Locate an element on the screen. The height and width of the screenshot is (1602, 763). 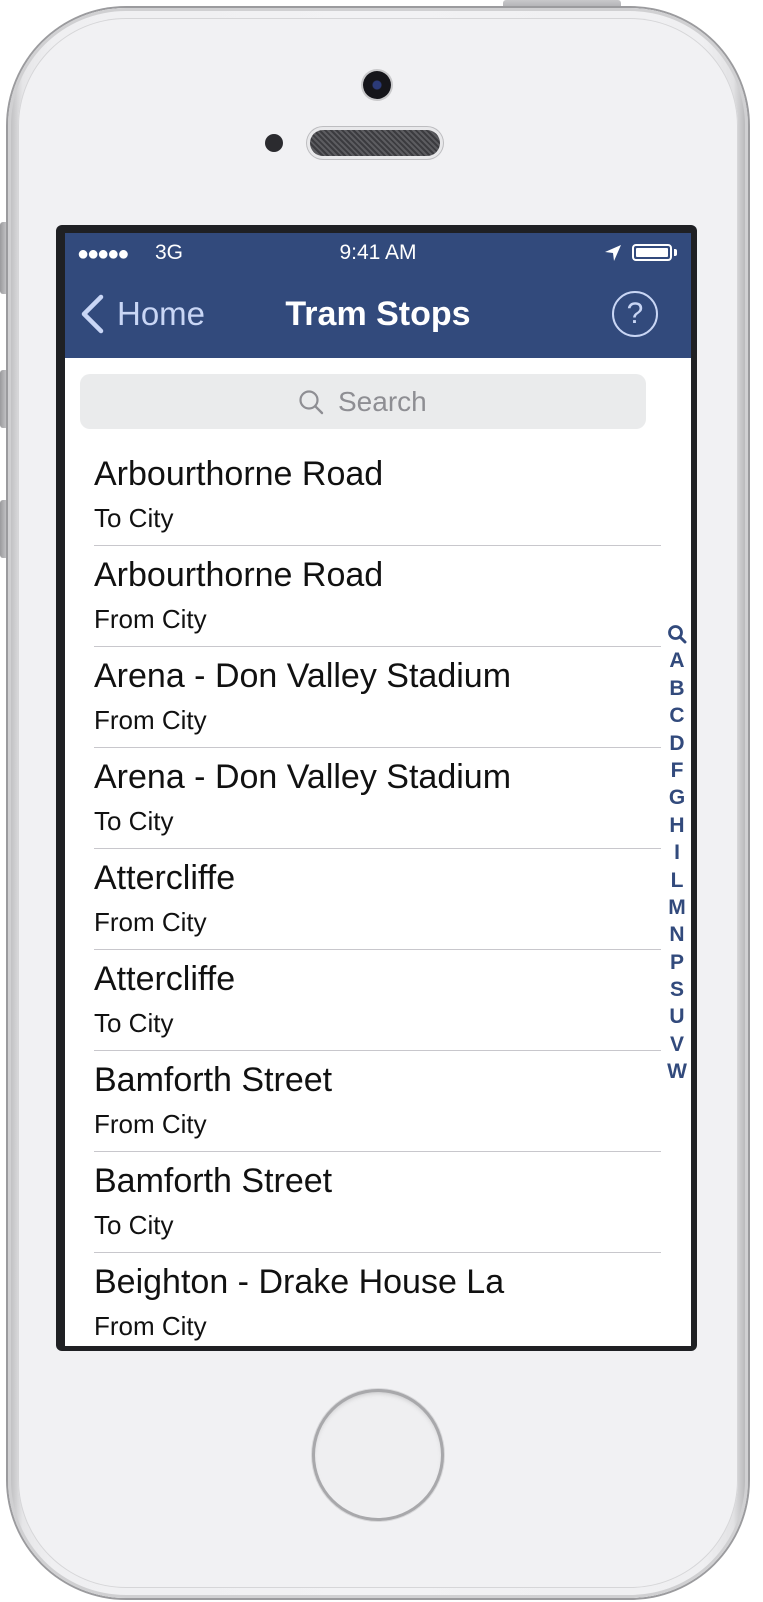
status-bar: ●●●●● 3G 9:41 AM is located at coordinates (378, 253).